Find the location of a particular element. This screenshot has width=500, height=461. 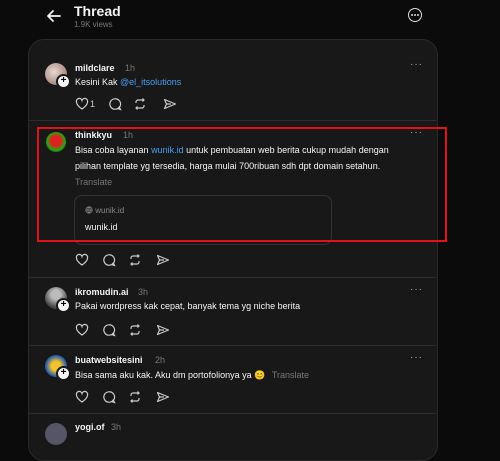

timestamp: 1h is located at coordinates (130, 68).